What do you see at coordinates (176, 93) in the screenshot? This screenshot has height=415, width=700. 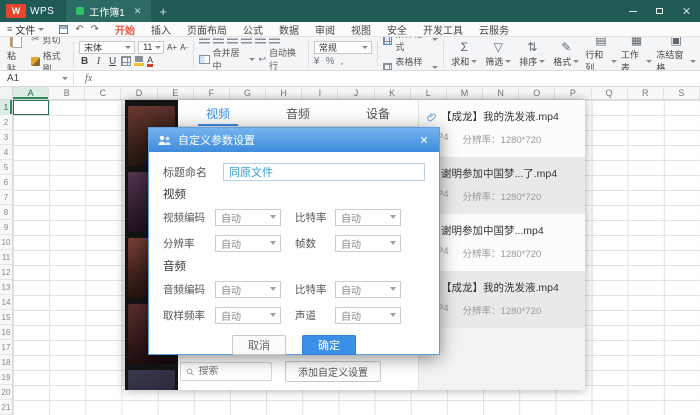 I see `col-header-E: E` at bounding box center [176, 93].